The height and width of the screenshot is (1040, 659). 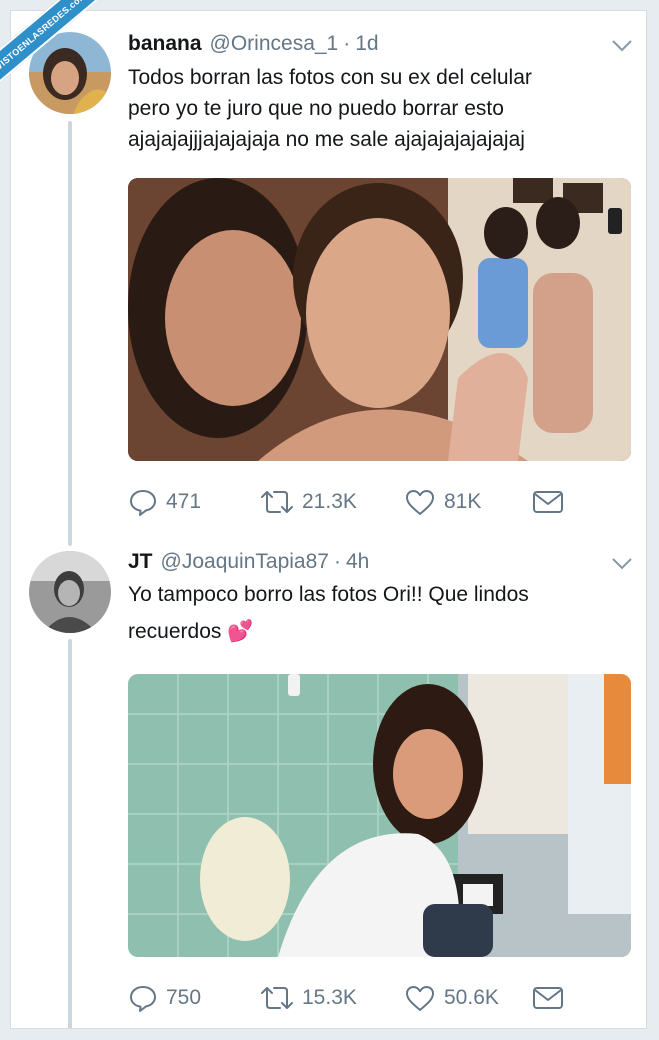 What do you see at coordinates (357, 562) in the screenshot?
I see `timestamp: 4h` at bounding box center [357, 562].